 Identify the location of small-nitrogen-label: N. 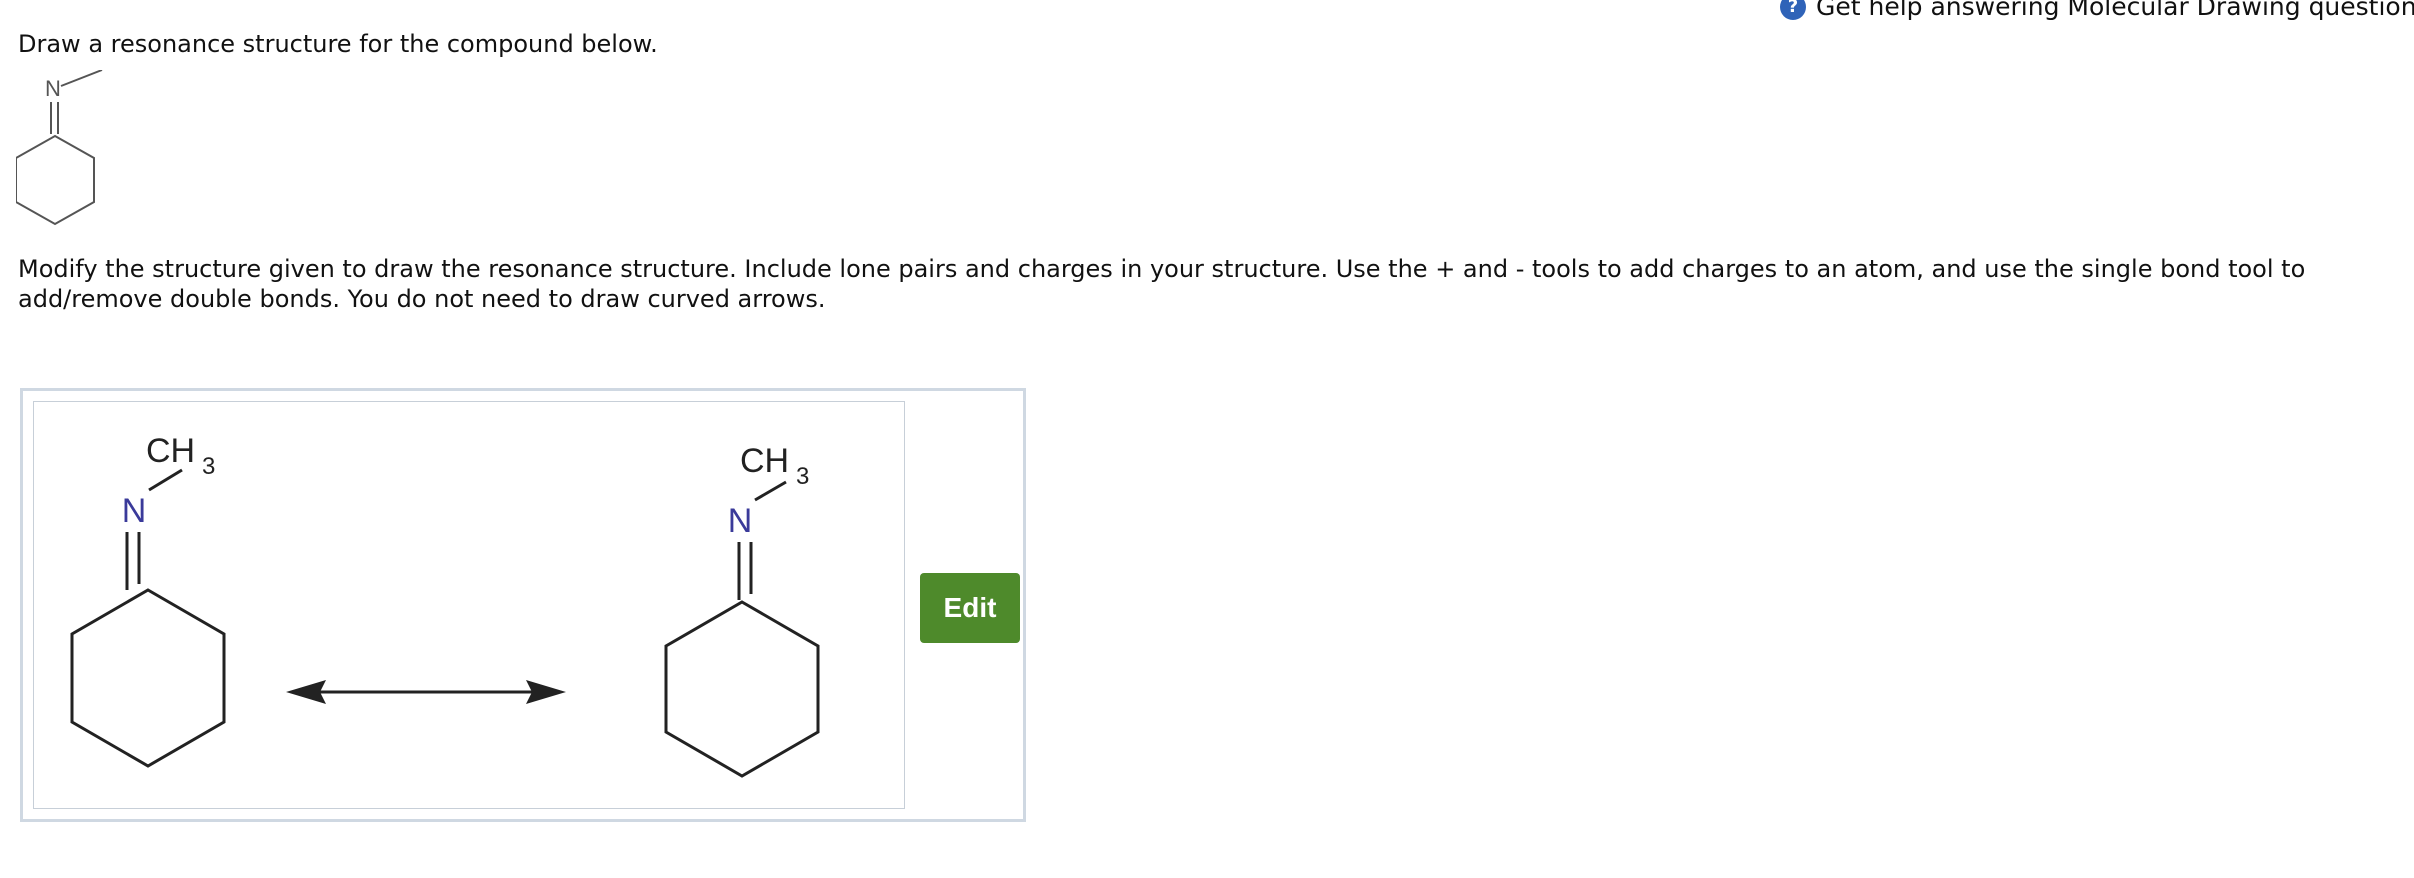
(53, 88).